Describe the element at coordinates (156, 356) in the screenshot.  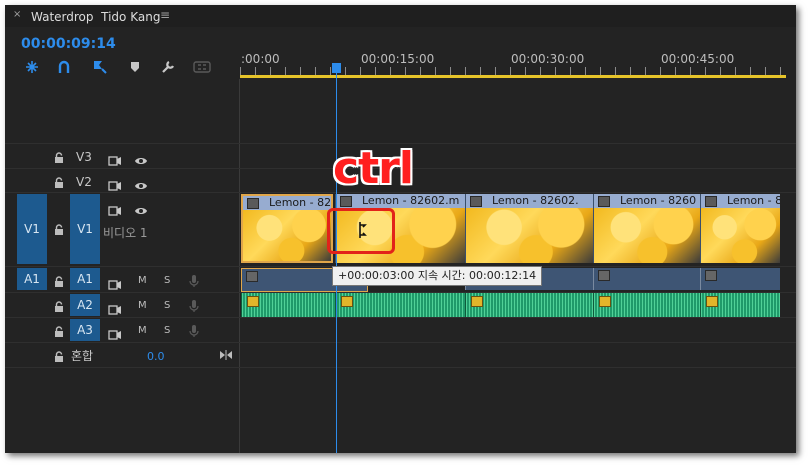
I see `mix-volume-value: 0.0` at that location.